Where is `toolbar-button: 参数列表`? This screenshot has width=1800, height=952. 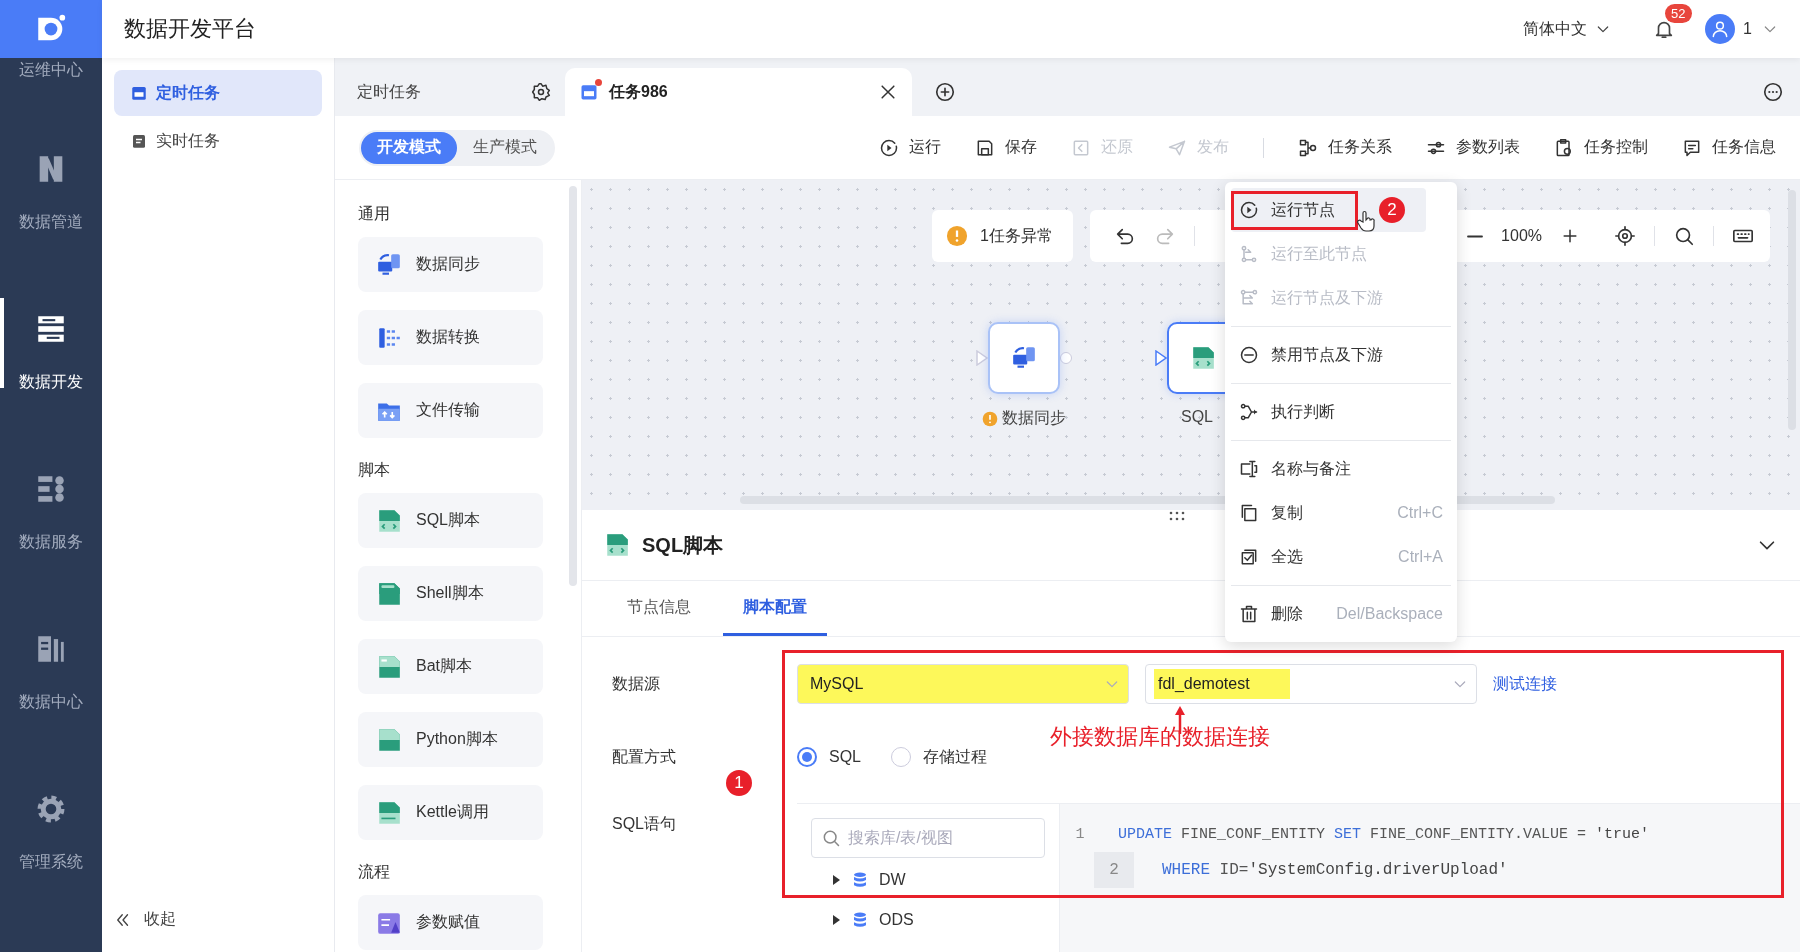 toolbar-button: 参数列表 is located at coordinates (1473, 147).